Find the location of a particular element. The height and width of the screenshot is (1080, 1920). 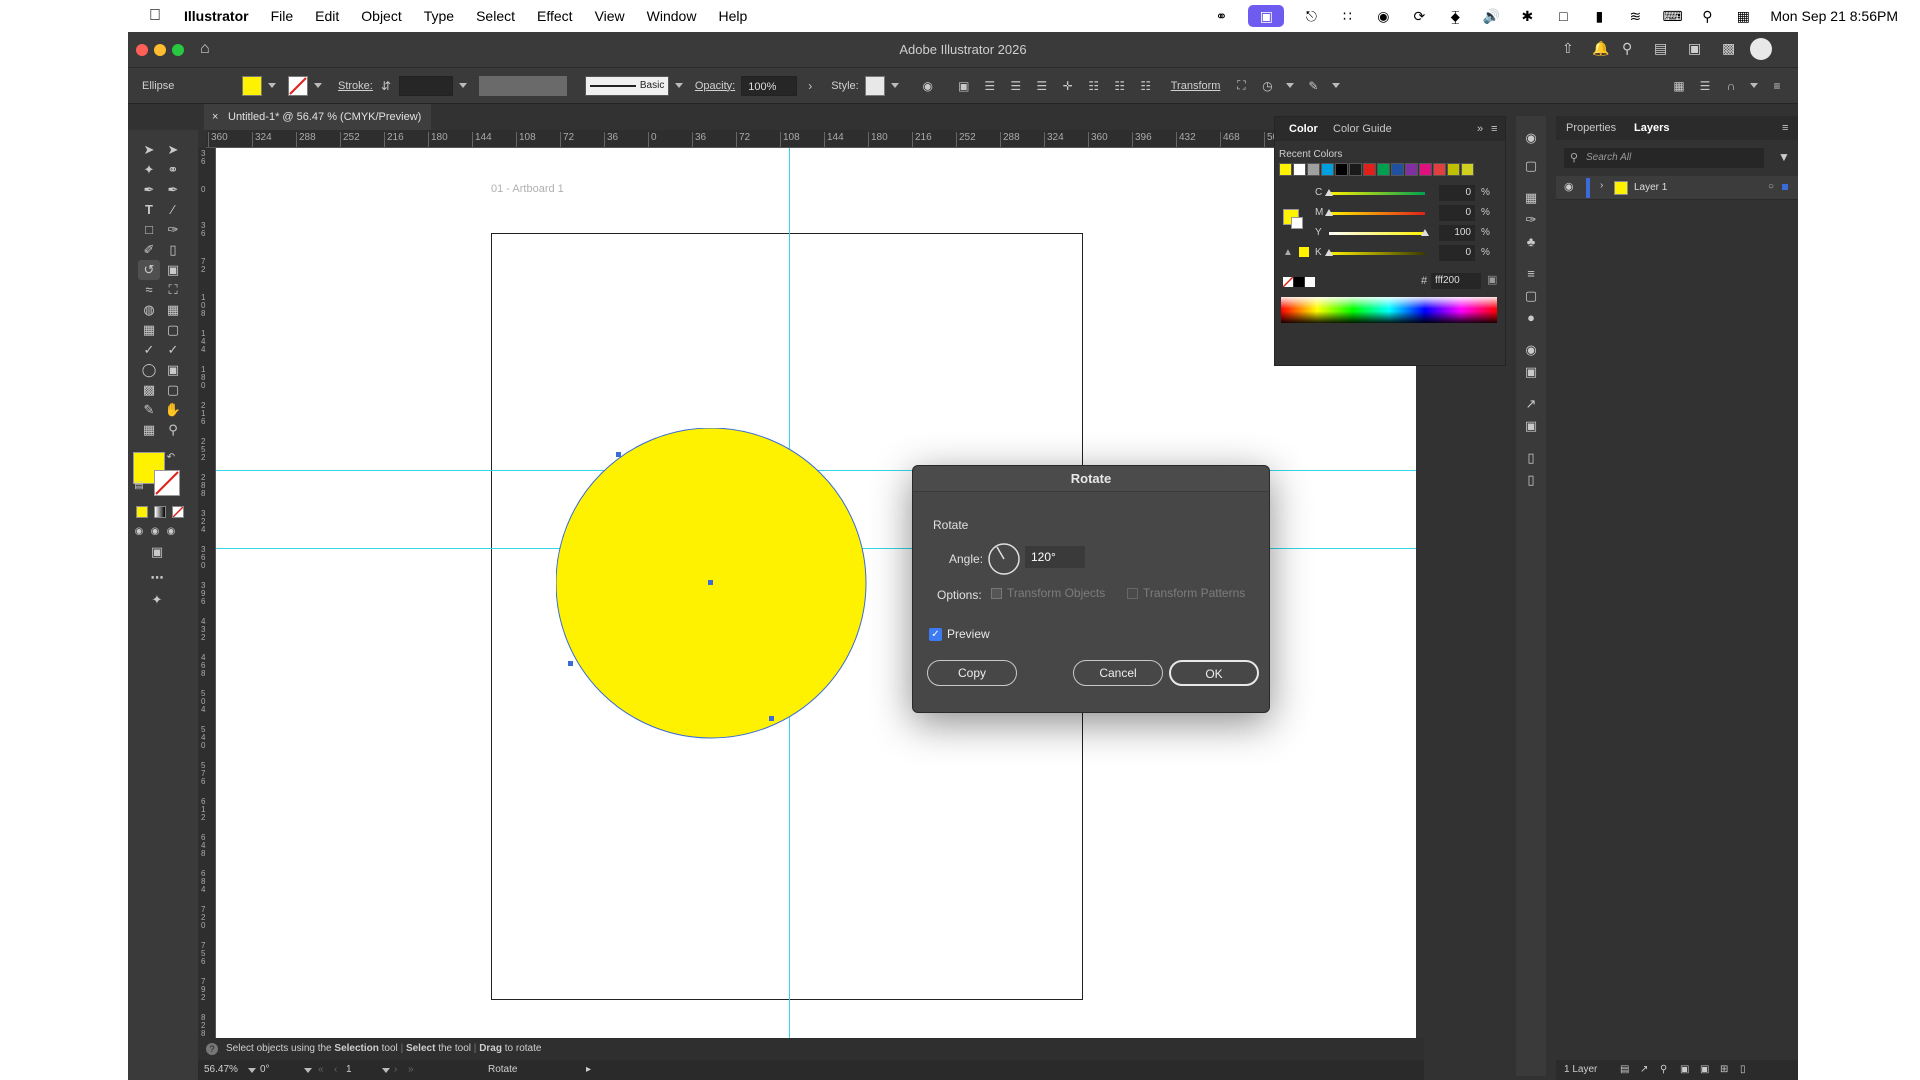

direct-selection-tool-icon: ➤ is located at coordinates (173, 150).